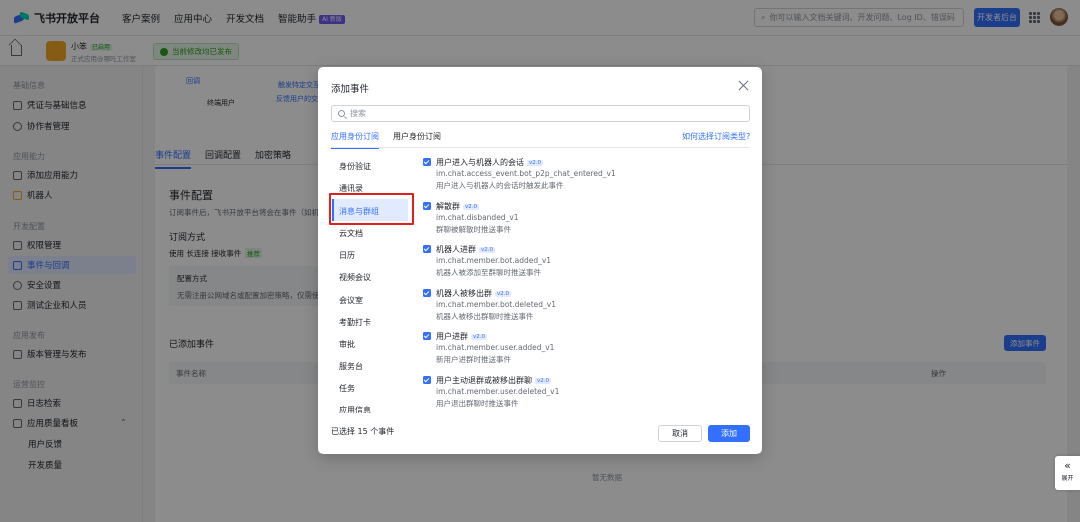 This screenshot has width=1080, height=522. I want to click on category-attendance: 考勤打卡, so click(355, 322).